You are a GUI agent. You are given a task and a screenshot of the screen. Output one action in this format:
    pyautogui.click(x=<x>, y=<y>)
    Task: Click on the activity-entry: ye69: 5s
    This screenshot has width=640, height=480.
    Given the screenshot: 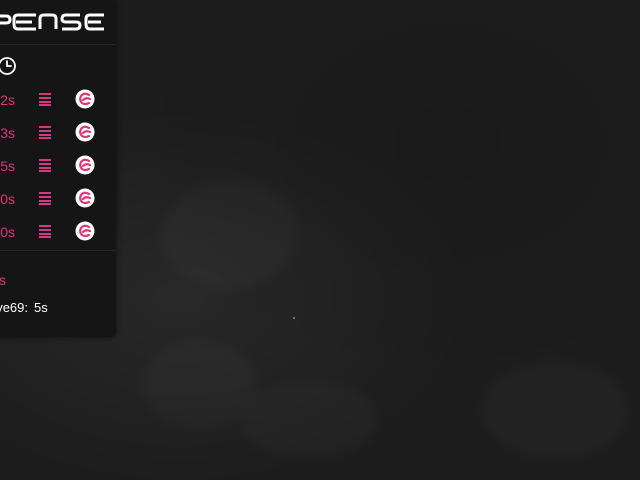 What is the action you would take?
    pyautogui.click(x=58, y=309)
    